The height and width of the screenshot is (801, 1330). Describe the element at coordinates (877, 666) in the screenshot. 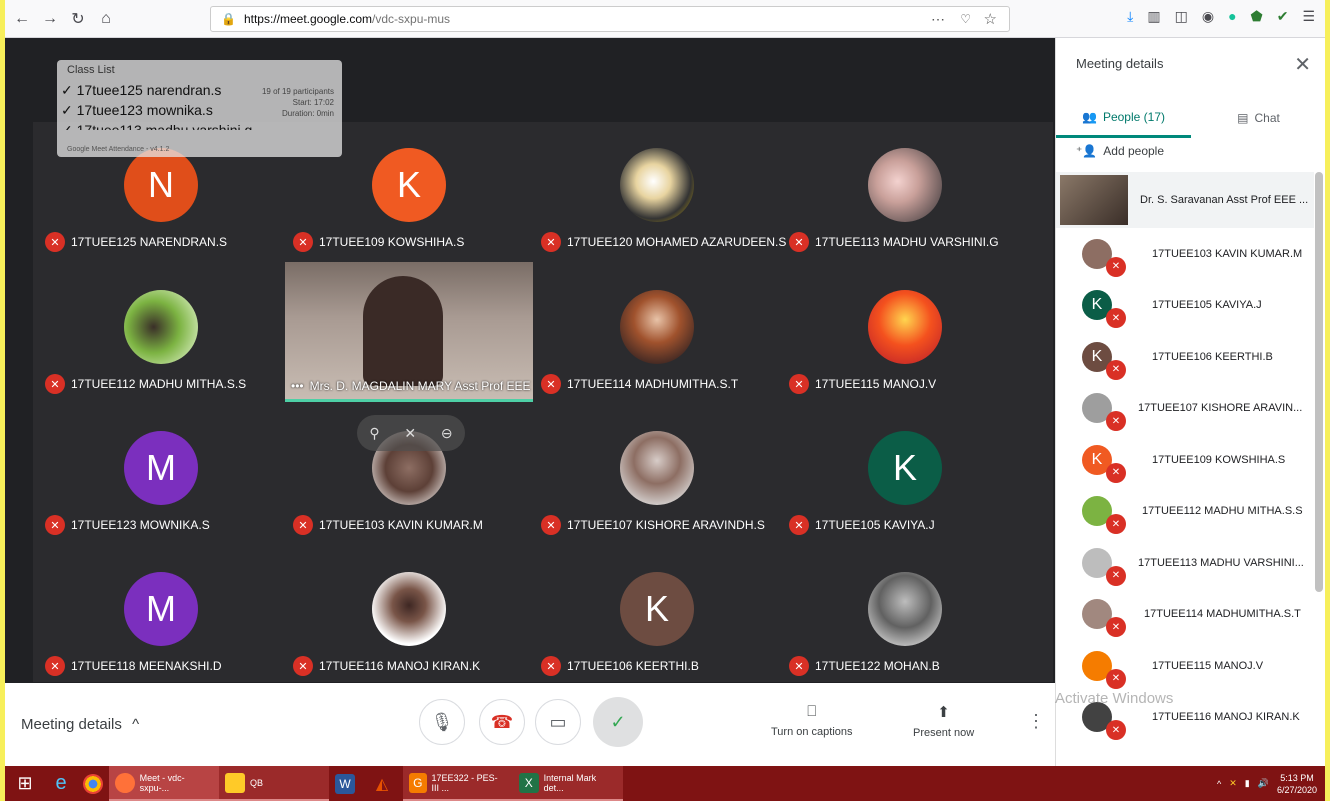

I see `participant-name: 17TUEE122 MOHAN.B` at that location.